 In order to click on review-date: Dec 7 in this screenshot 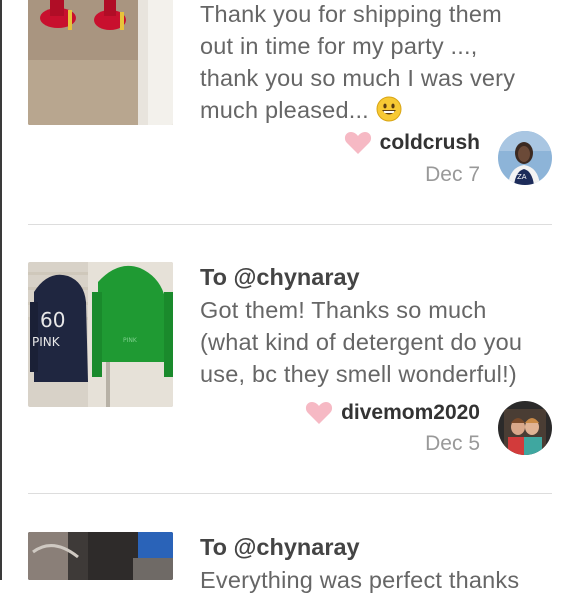, I will do `click(452, 174)`.